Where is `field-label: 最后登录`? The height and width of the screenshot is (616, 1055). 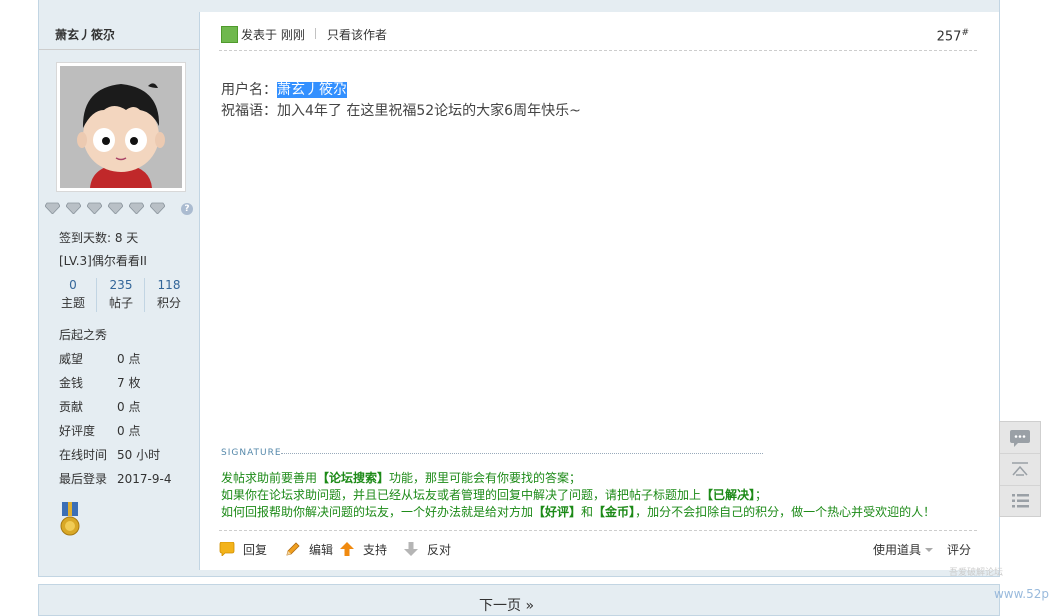
field-label: 最后登录 is located at coordinates (83, 479).